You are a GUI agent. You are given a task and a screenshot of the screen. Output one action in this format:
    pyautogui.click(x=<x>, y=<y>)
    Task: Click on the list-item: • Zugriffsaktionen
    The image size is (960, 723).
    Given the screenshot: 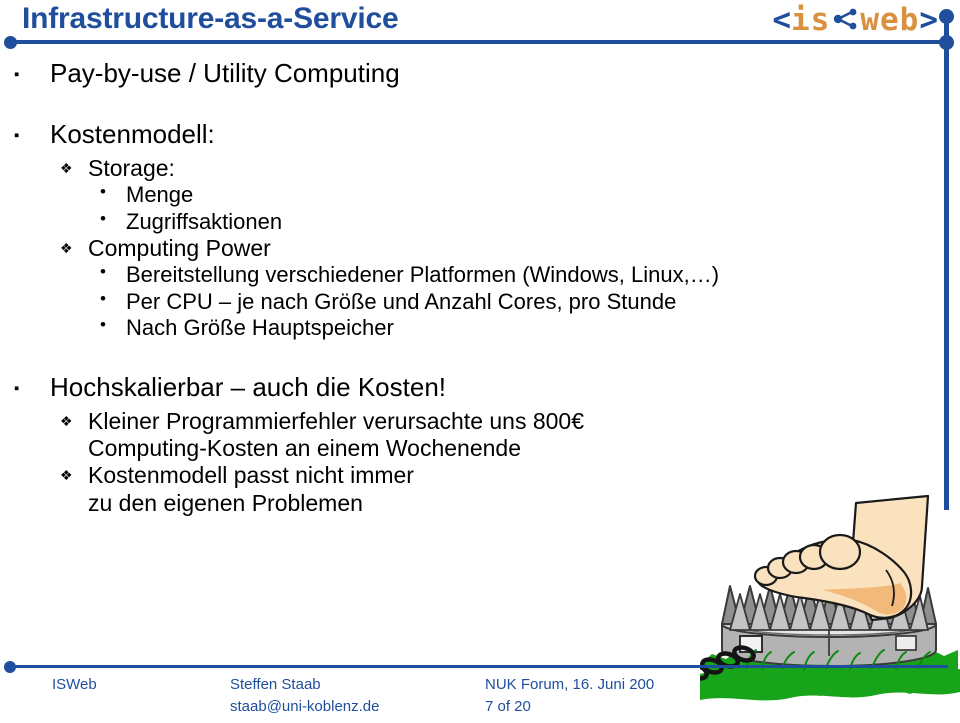 What is the action you would take?
    pyautogui.click(x=530, y=222)
    